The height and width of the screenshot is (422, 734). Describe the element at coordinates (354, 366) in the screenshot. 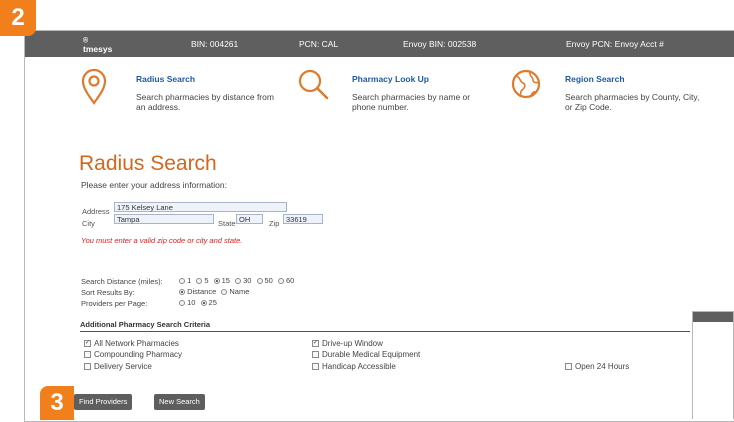

I see `handicap-checkbox: Handicap Accessible` at that location.